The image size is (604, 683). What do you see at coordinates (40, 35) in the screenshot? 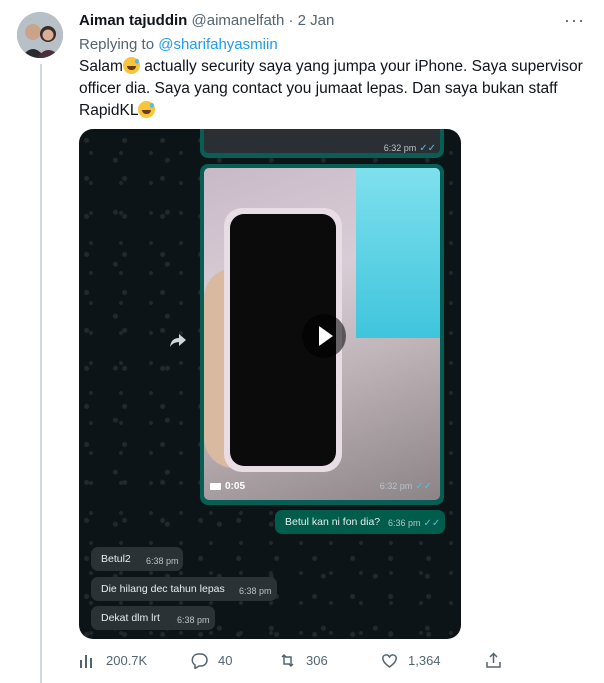
I see `avatar` at bounding box center [40, 35].